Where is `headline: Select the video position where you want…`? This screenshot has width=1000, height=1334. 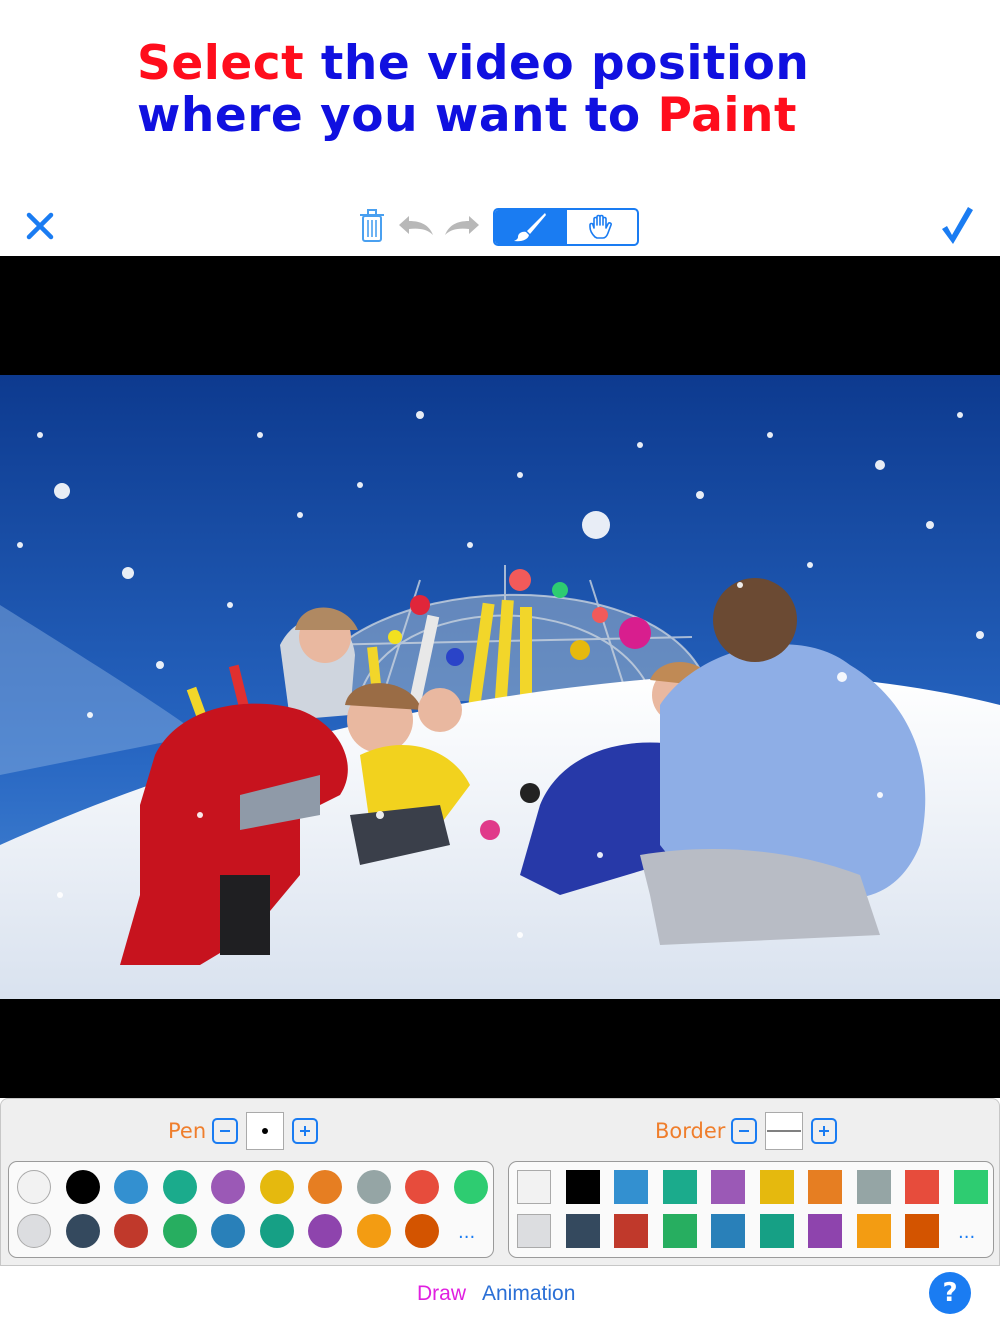
headline: Select the video position where you want… is located at coordinates (557, 90).